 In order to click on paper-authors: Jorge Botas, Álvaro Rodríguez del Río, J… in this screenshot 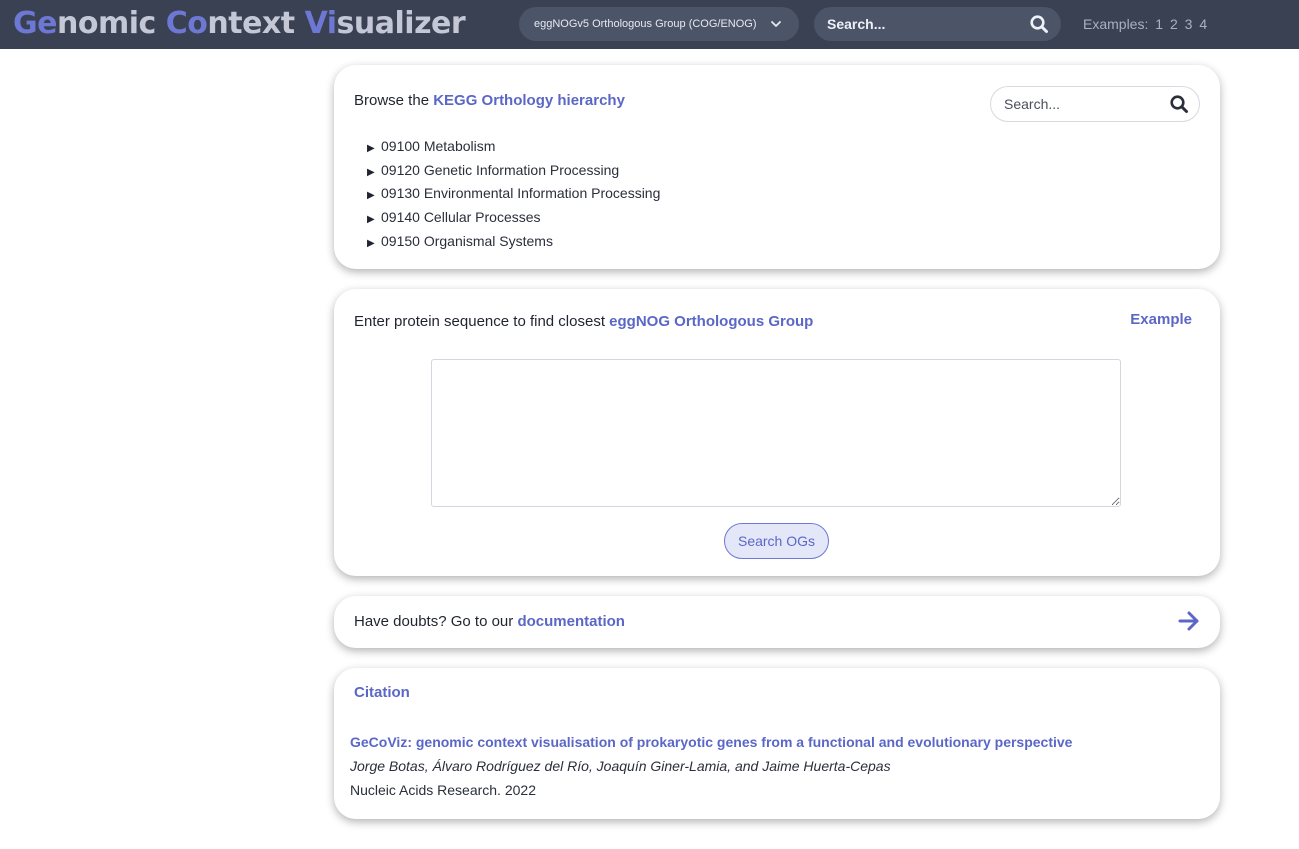, I will do `click(620, 766)`.